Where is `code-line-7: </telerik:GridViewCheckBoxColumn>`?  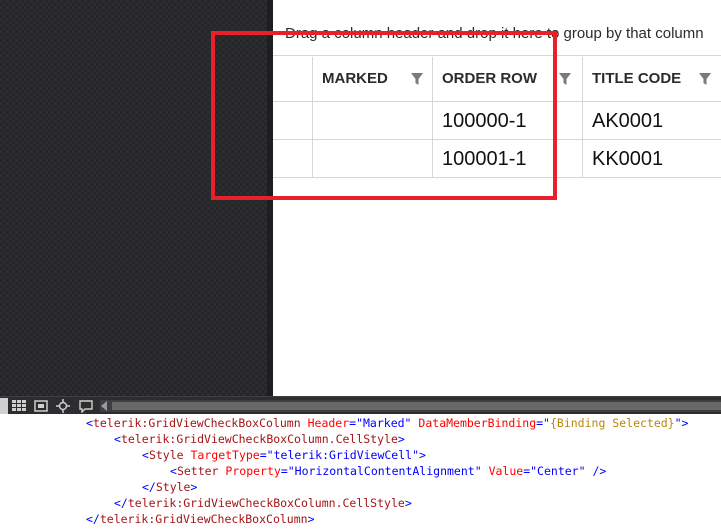 code-line-7: </telerik:GridViewCheckBoxColumn> is located at coordinates (200, 519).